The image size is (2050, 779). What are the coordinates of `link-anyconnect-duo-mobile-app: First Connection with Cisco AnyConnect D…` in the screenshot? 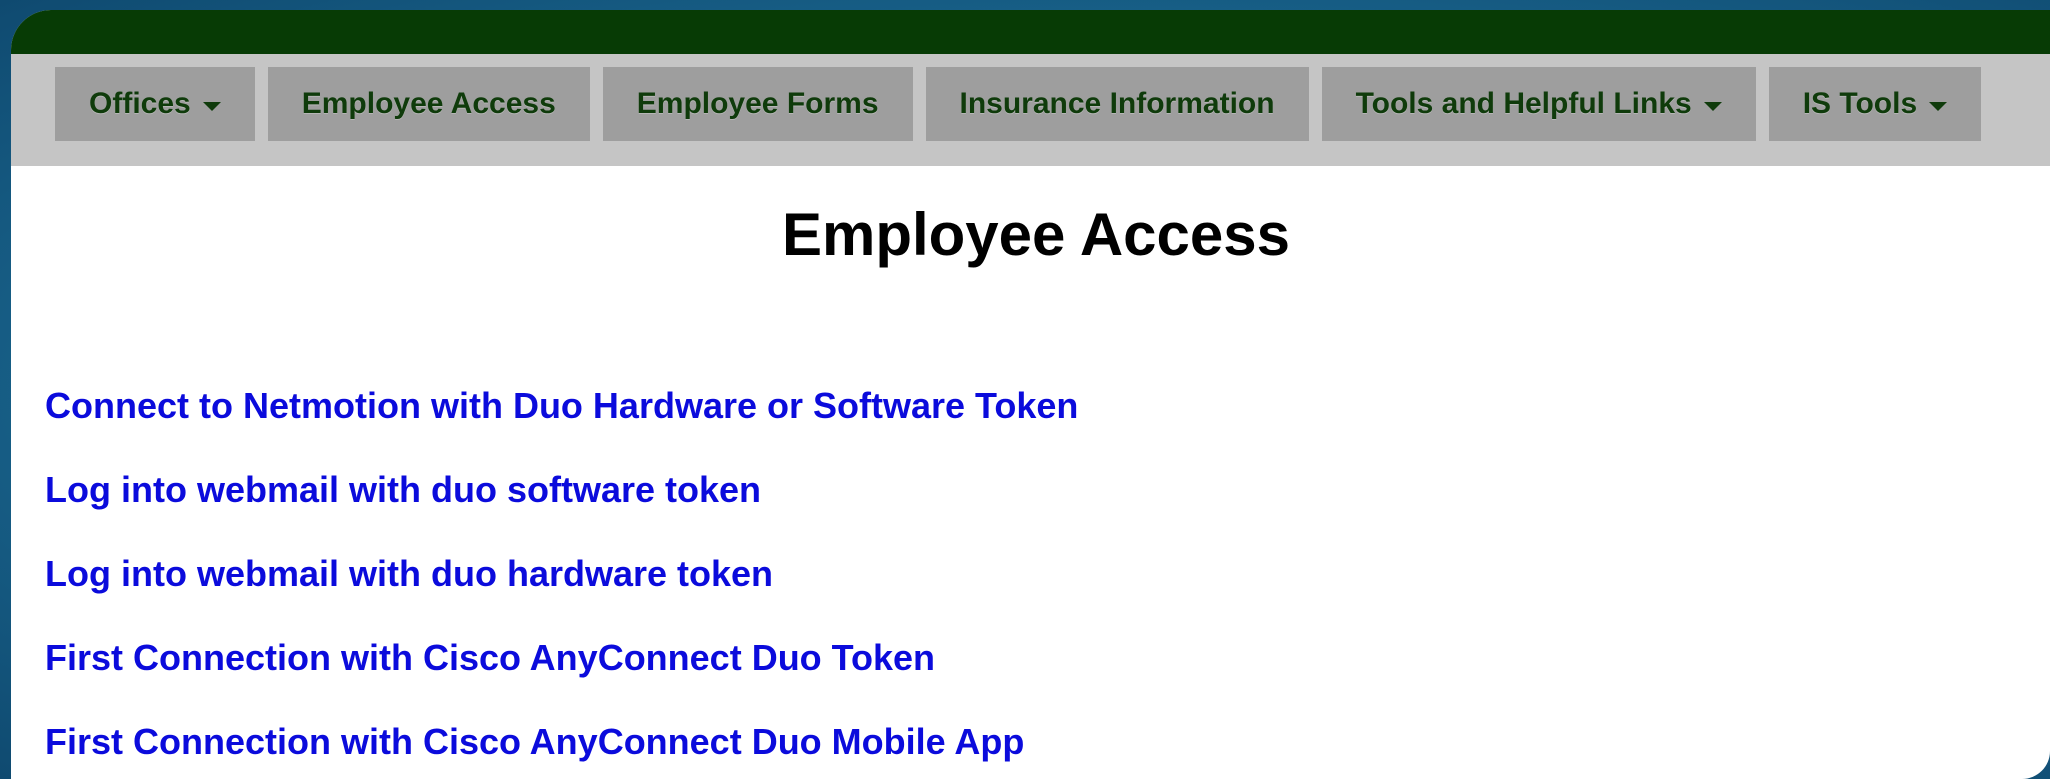 It's located at (534, 741).